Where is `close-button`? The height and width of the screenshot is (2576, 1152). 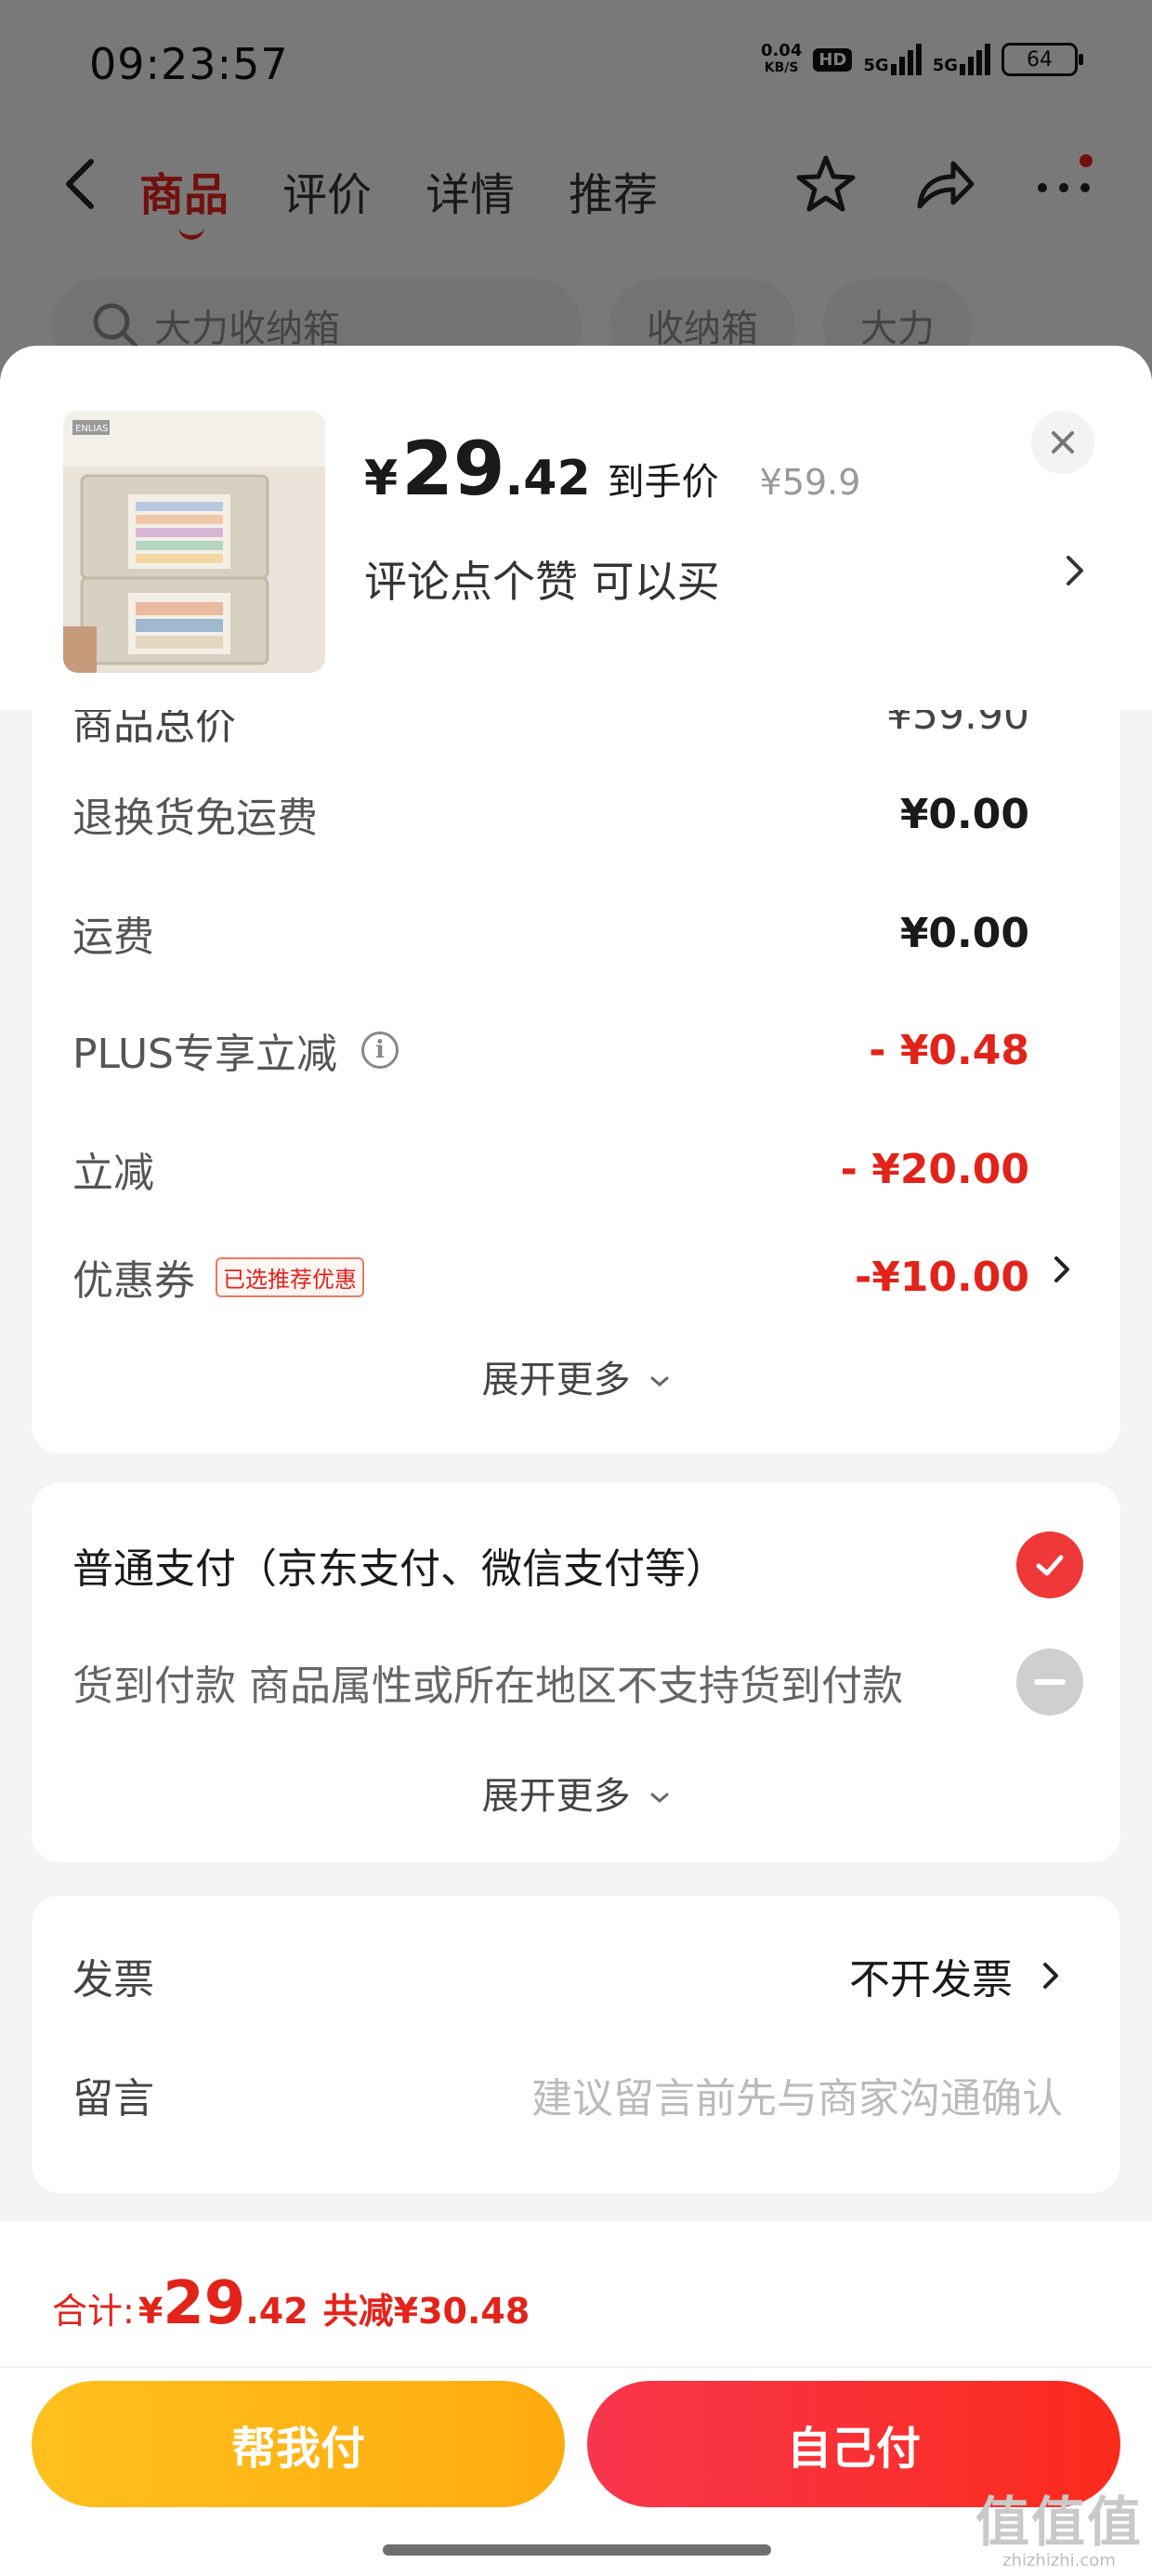
close-button is located at coordinates (1062, 442).